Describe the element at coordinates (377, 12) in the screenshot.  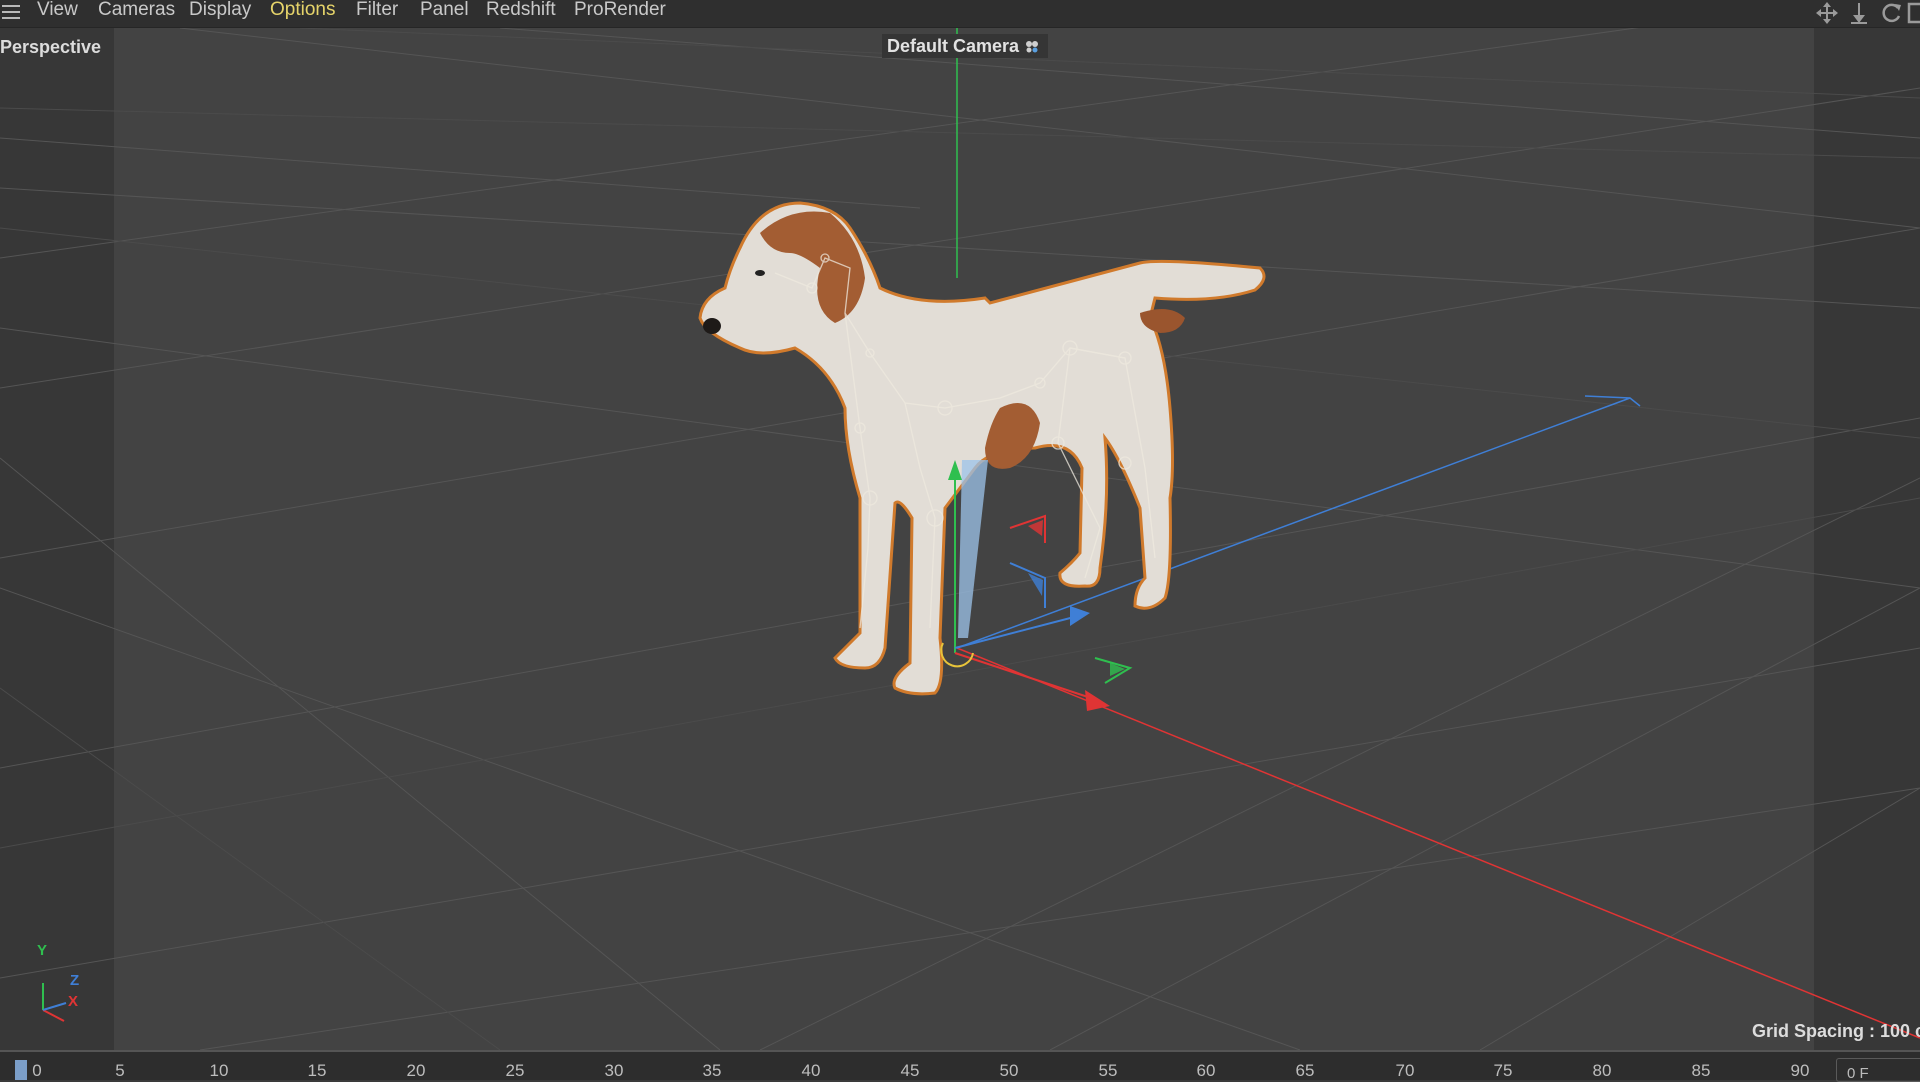
I see `menu-filter: Filter` at that location.